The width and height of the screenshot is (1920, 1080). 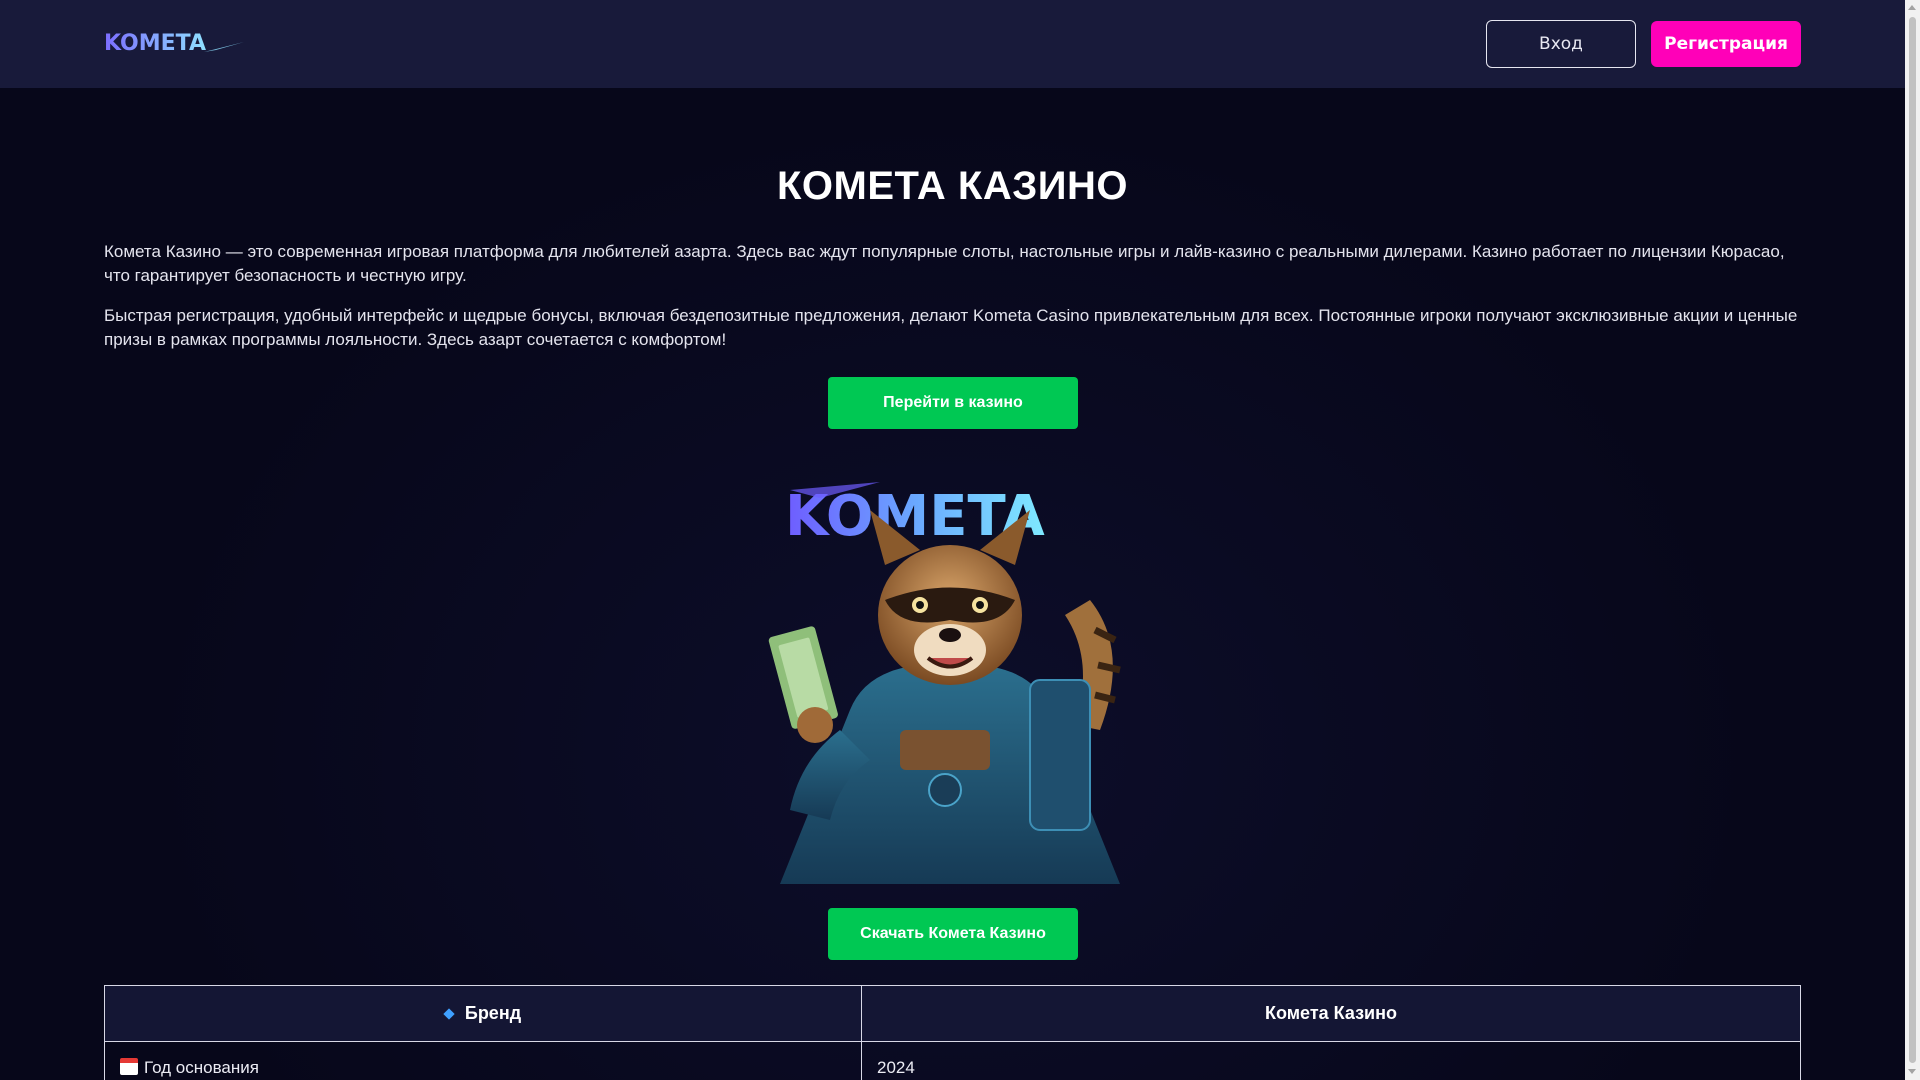 What do you see at coordinates (952, 44) in the screenshot?
I see `site-header: KOMETA Вход Регистрация` at bounding box center [952, 44].